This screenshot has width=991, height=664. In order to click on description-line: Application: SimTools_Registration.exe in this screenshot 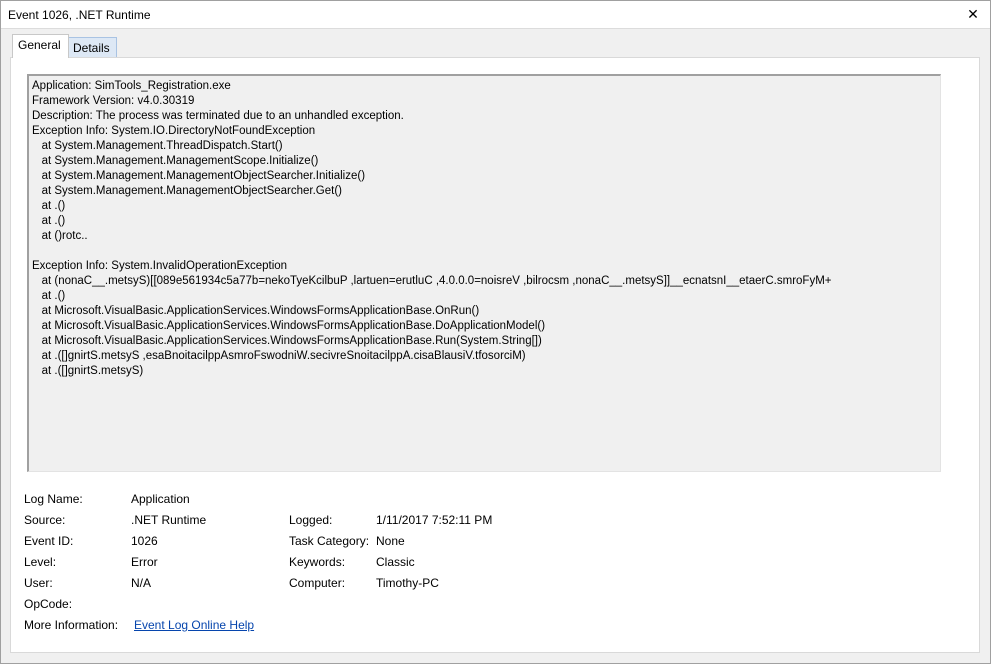, I will do `click(131, 86)`.